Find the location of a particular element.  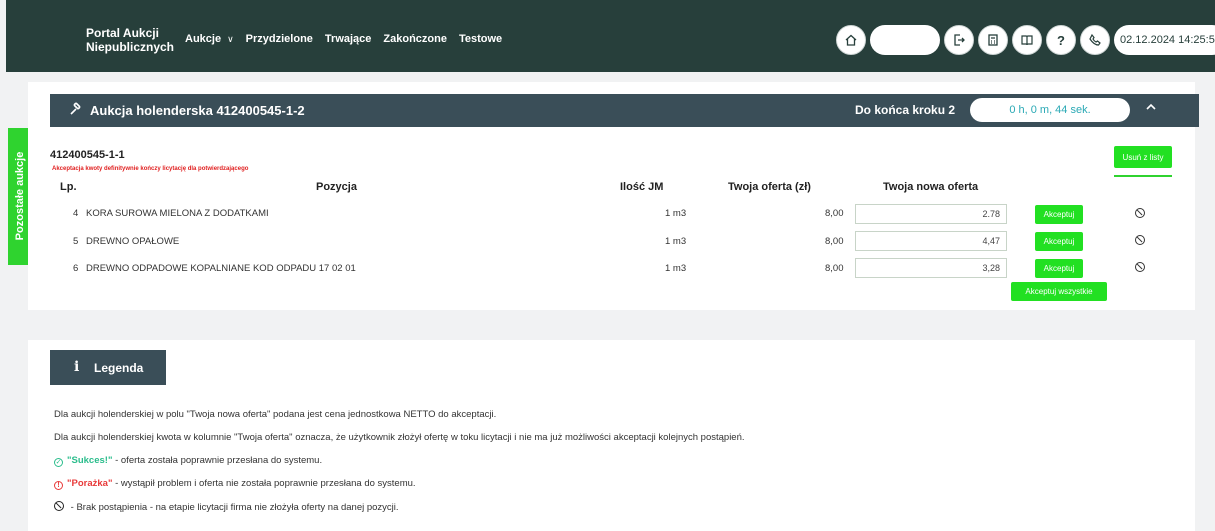

col-header-position: Pozycja is located at coordinates (336, 187).